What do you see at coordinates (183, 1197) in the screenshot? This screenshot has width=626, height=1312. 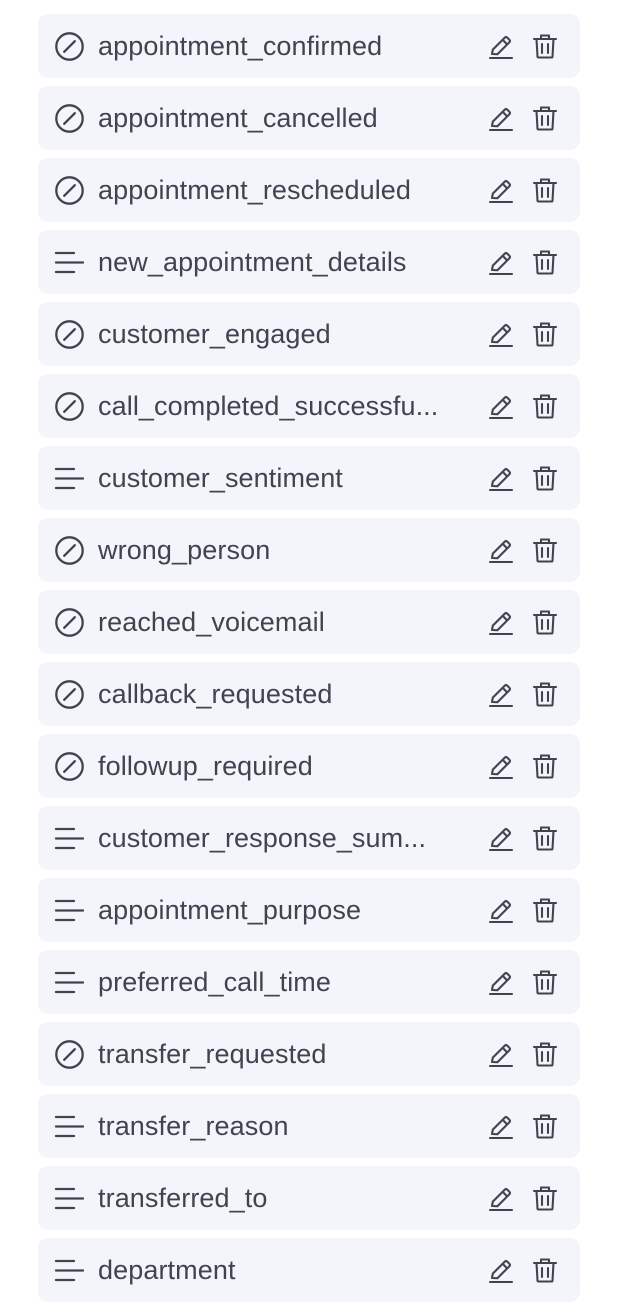 I see `field-name-label: transferred_to` at bounding box center [183, 1197].